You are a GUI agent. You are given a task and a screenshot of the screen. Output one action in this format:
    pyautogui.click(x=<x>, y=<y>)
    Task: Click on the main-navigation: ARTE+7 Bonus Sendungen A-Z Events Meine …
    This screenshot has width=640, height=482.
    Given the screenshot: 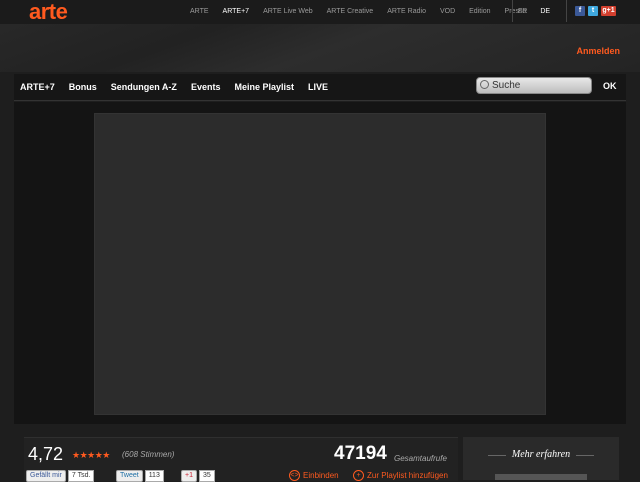 What is the action you would take?
    pyautogui.click(x=320, y=87)
    